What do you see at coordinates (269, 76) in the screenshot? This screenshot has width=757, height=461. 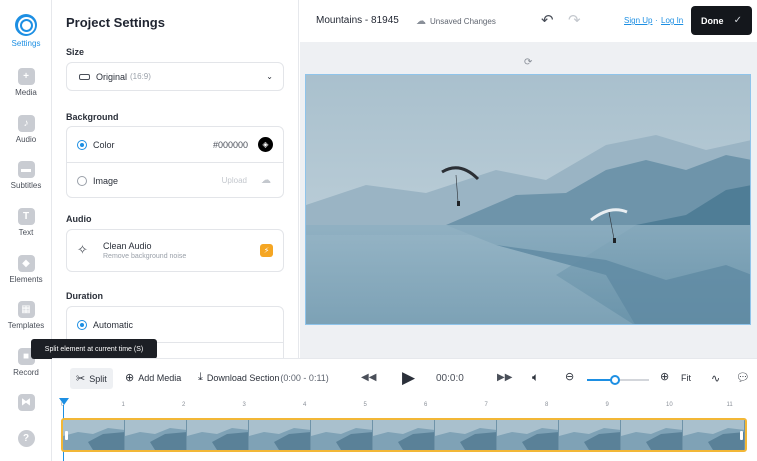 I see `chevron-down-icon: ⌄` at bounding box center [269, 76].